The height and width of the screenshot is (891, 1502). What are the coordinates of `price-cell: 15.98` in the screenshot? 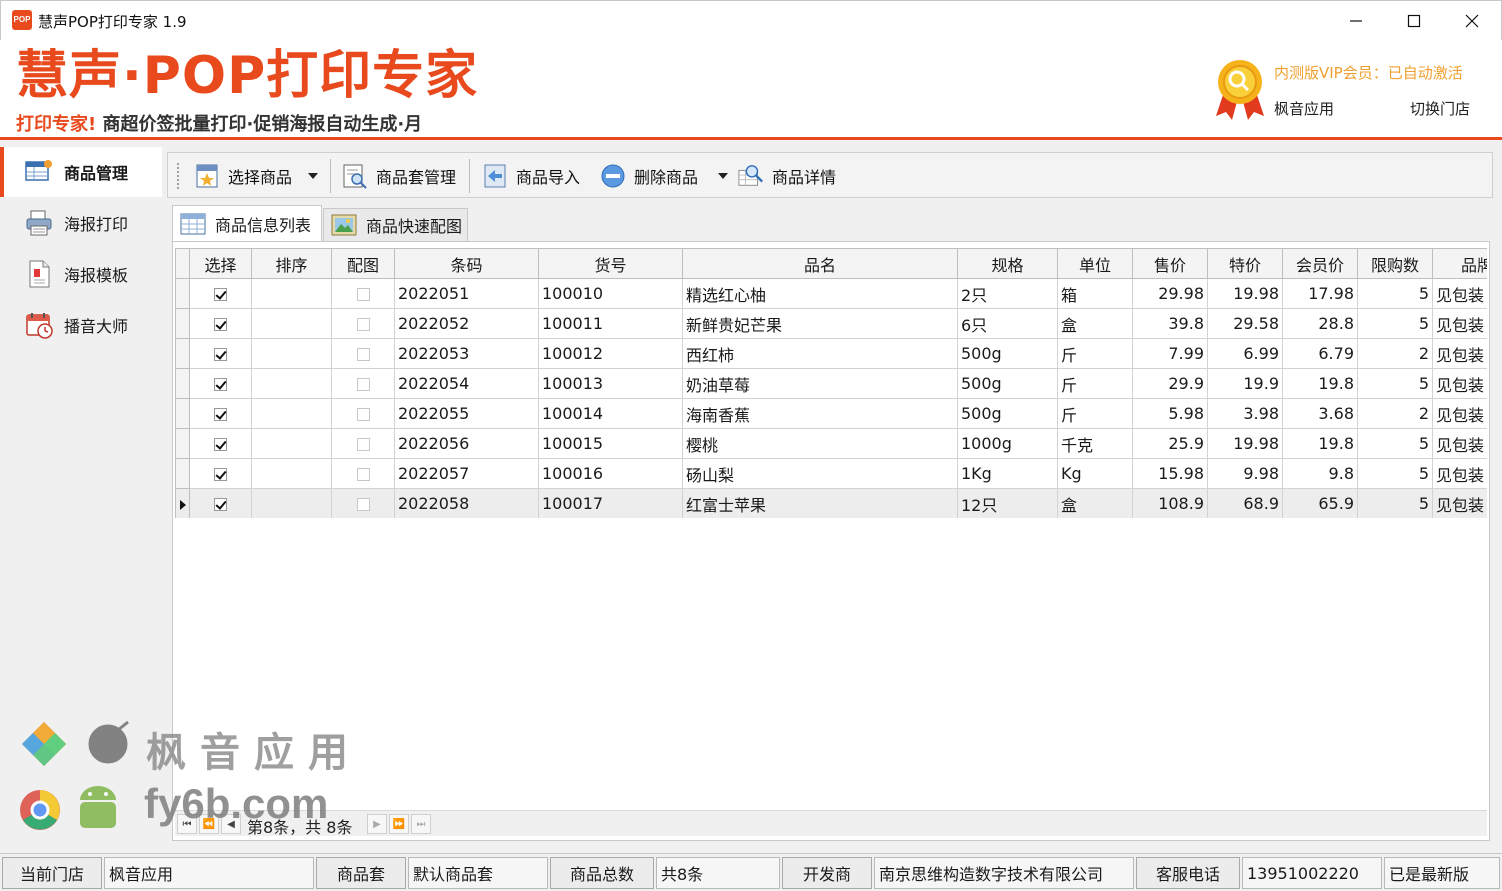 It's located at (1170, 473).